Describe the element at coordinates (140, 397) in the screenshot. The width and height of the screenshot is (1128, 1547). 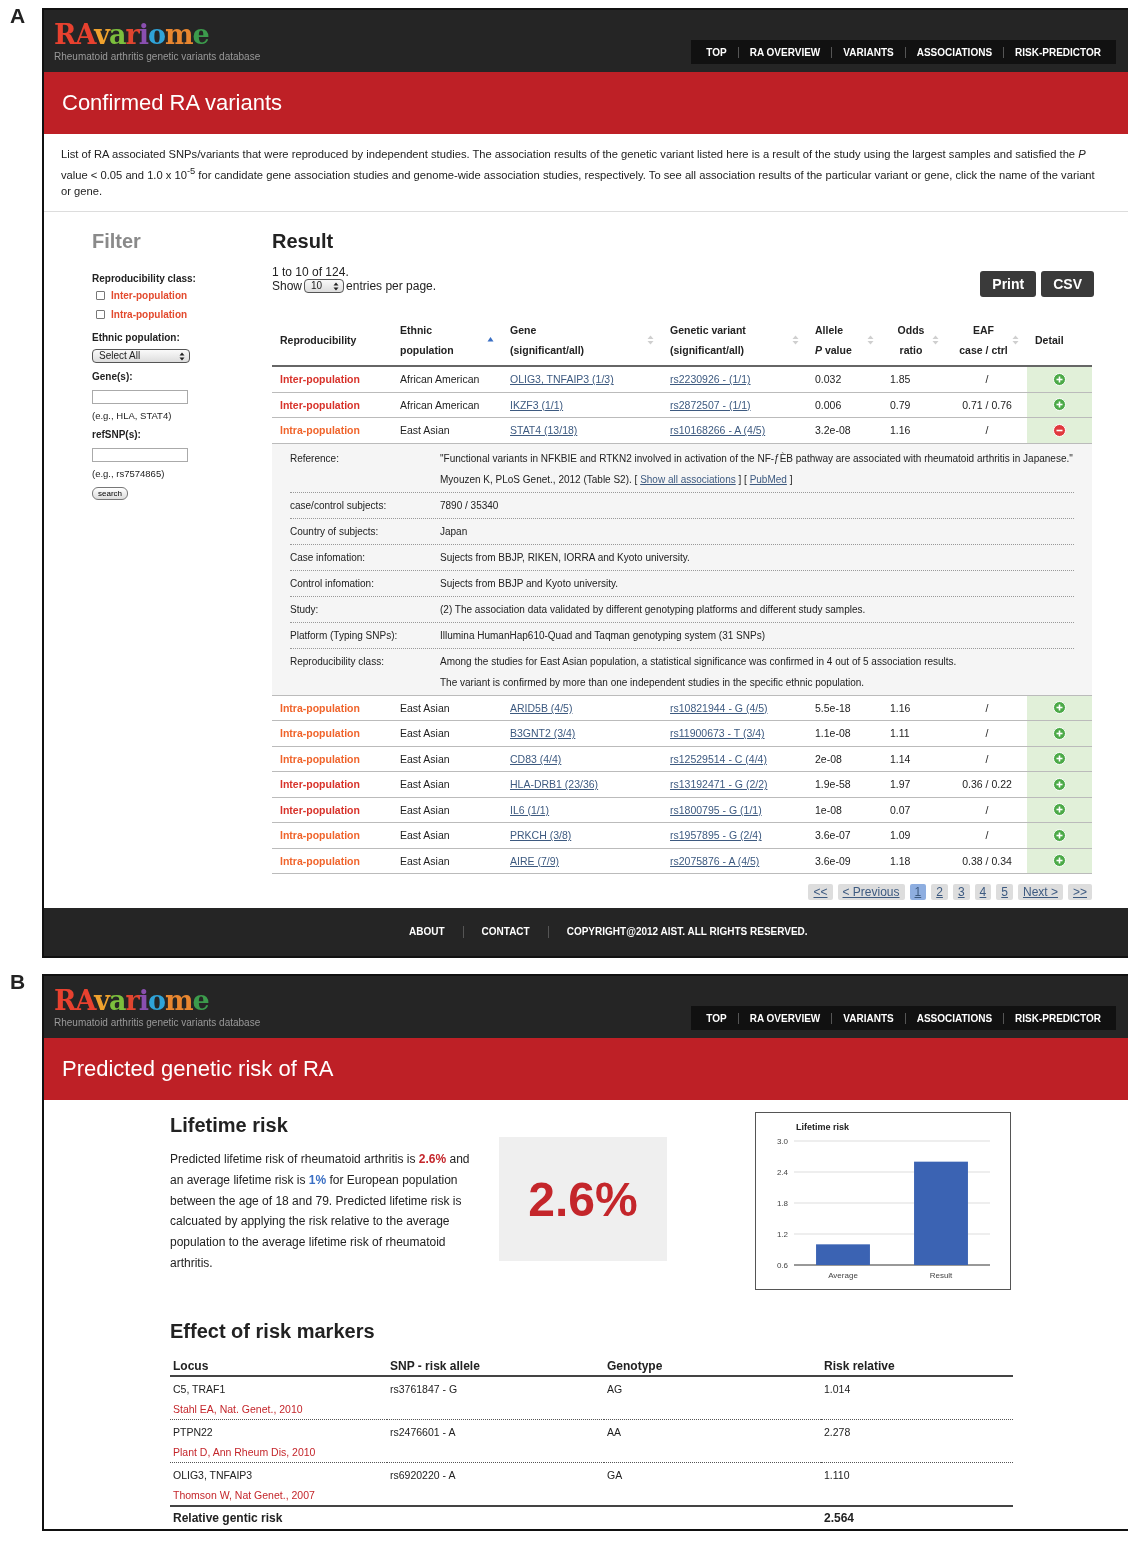
I see `gene-input-field` at that location.